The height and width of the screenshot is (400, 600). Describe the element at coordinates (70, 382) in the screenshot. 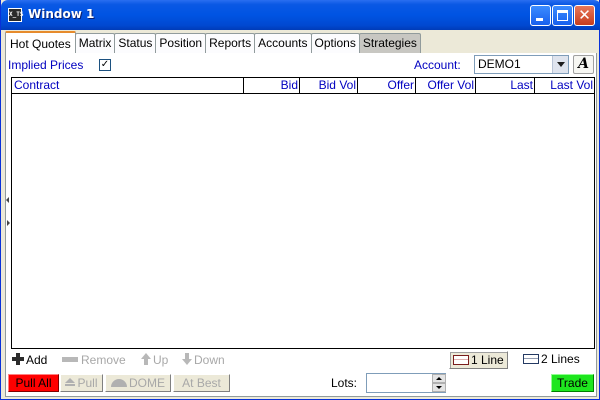

I see `eject-icon` at that location.